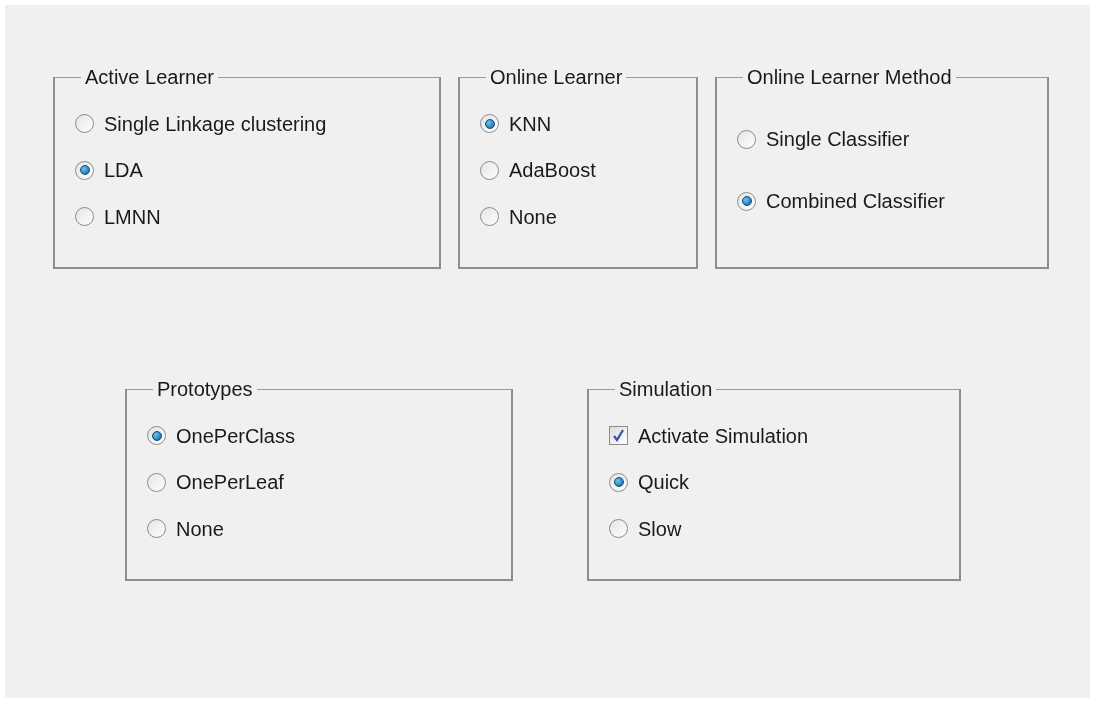  I want to click on option-label: Activate Simulation, so click(723, 435).